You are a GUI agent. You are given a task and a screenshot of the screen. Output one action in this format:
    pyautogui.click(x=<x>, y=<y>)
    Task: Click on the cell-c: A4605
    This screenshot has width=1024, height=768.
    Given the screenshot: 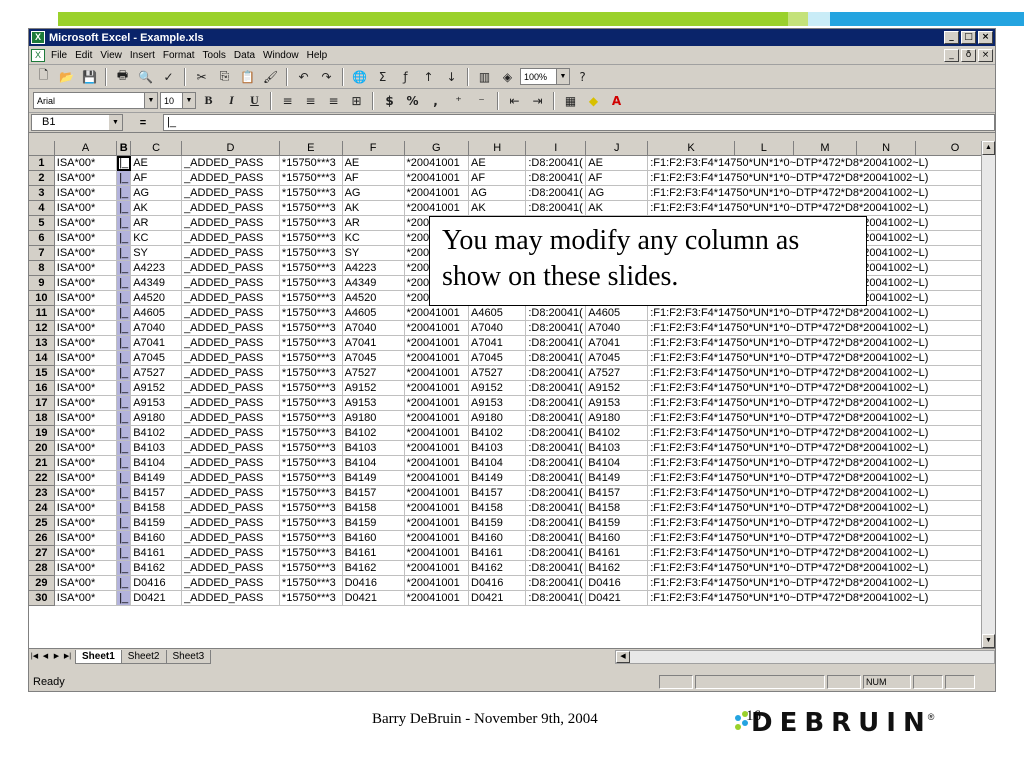 What is the action you would take?
    pyautogui.click(x=156, y=313)
    